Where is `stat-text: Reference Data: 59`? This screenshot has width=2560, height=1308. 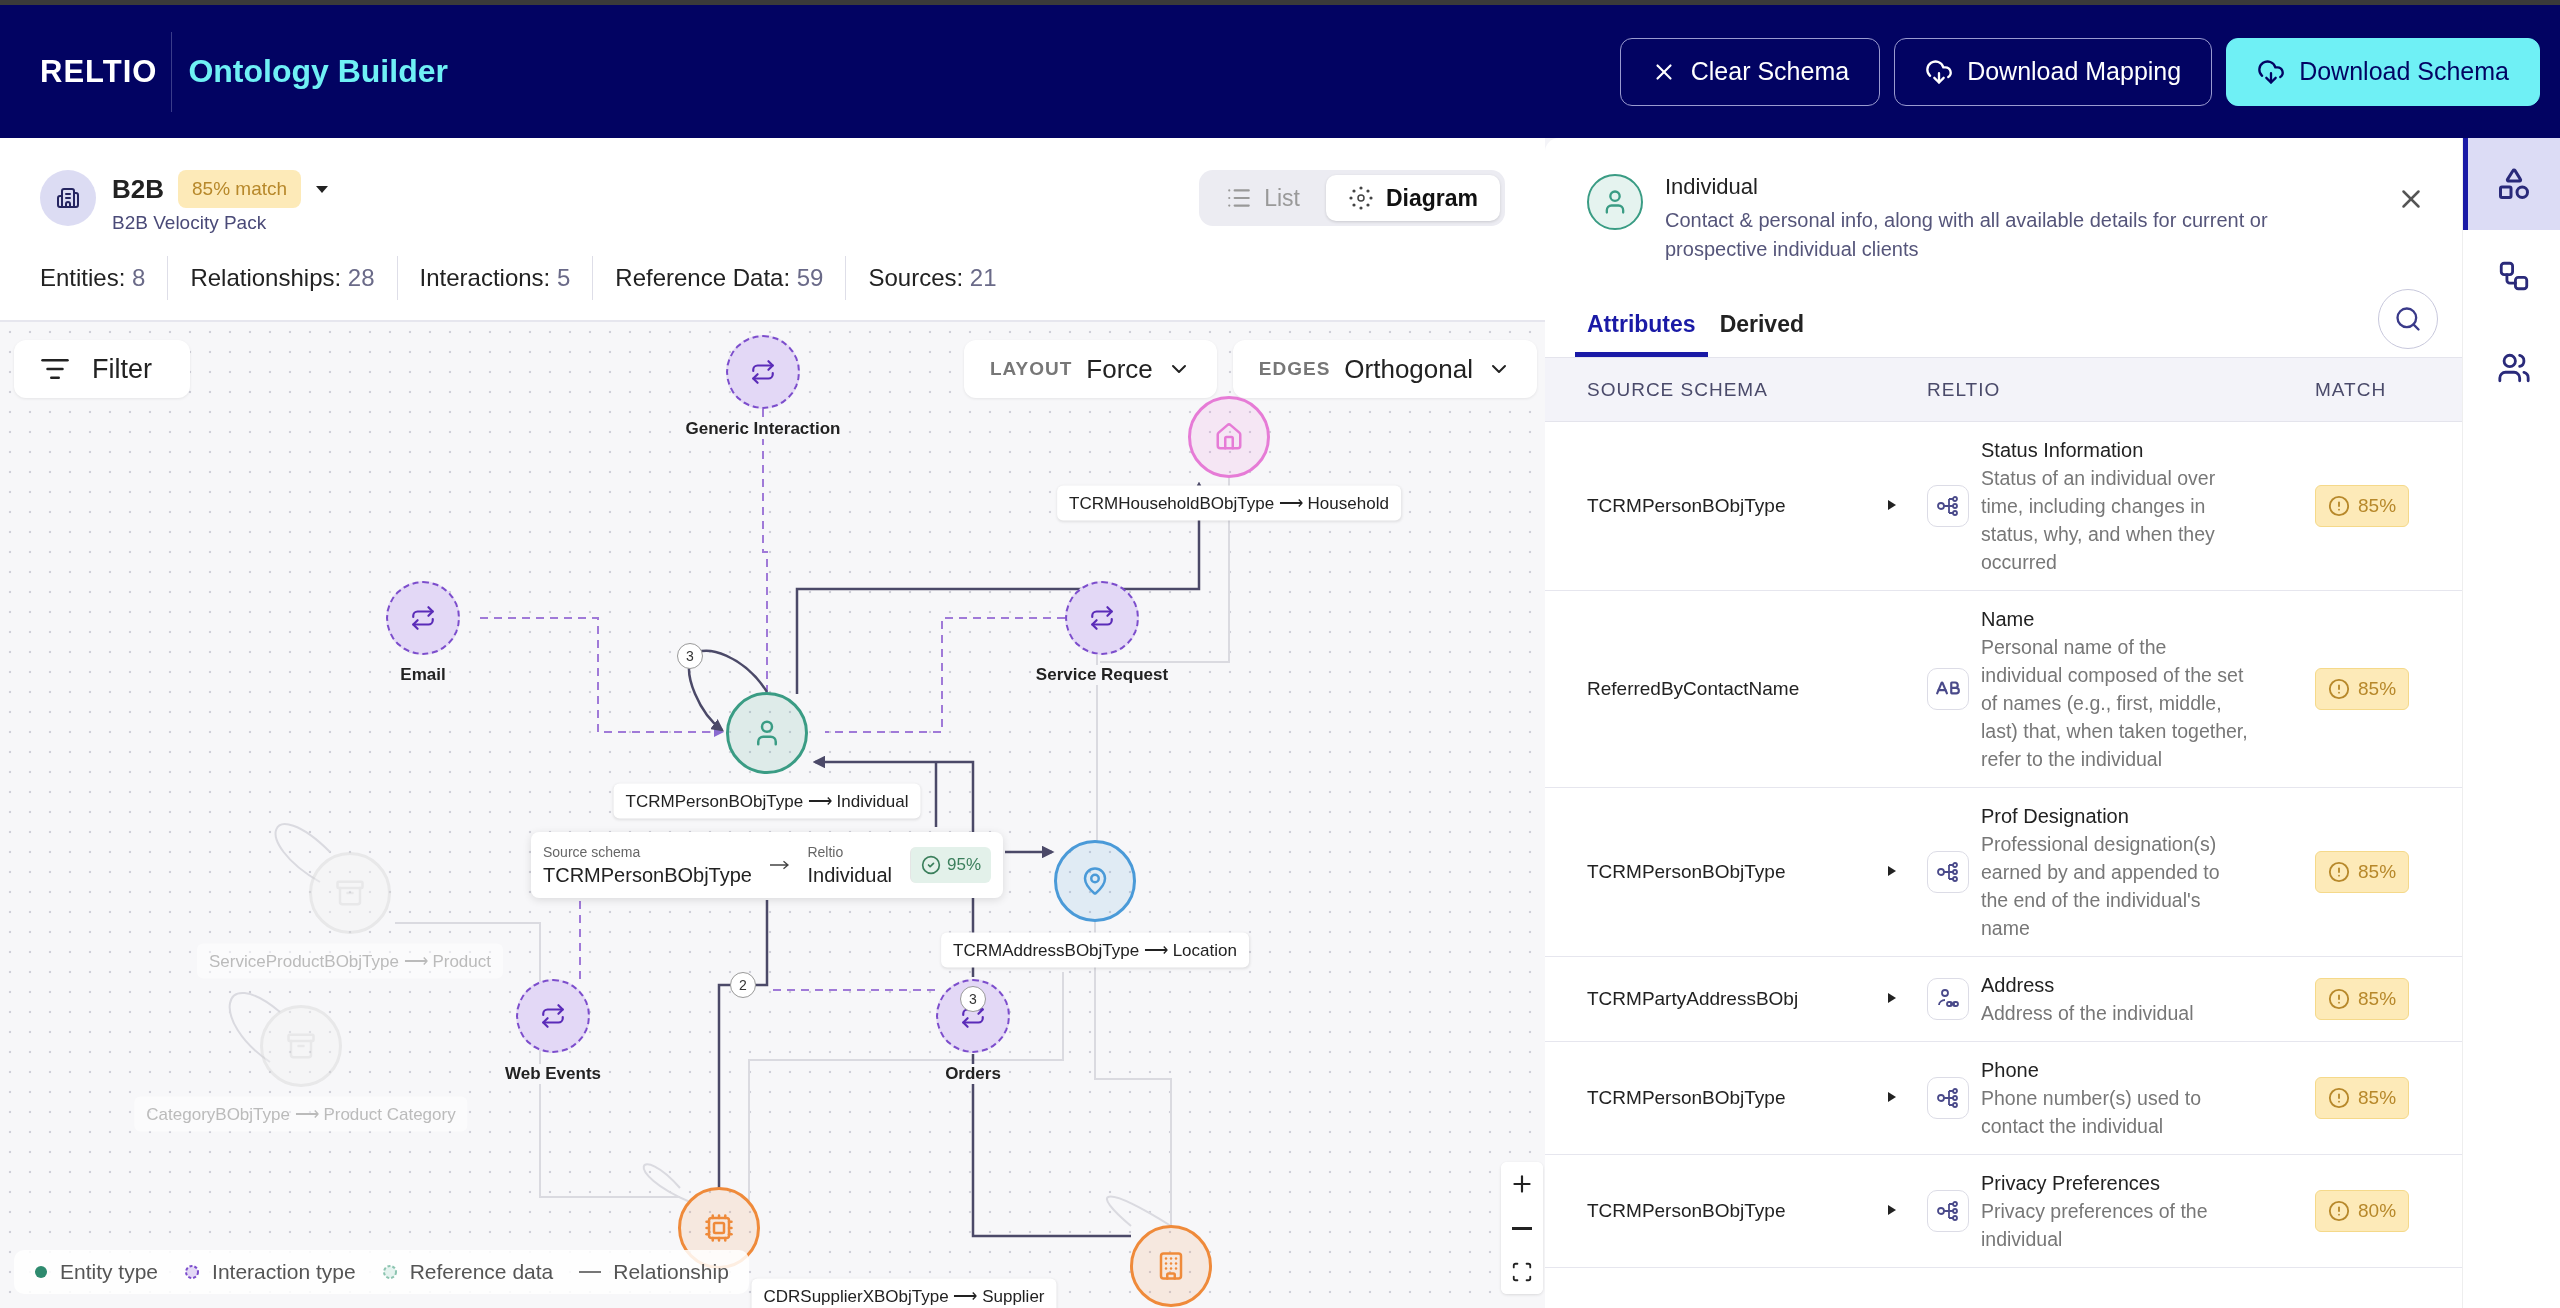
stat-text: Reference Data: 59 is located at coordinates (719, 278).